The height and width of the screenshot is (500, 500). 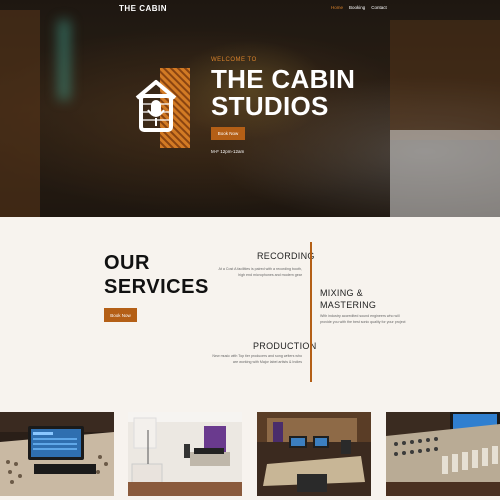 I want to click on service-title-mixing: MIXING & MASTERING, so click(x=348, y=299).